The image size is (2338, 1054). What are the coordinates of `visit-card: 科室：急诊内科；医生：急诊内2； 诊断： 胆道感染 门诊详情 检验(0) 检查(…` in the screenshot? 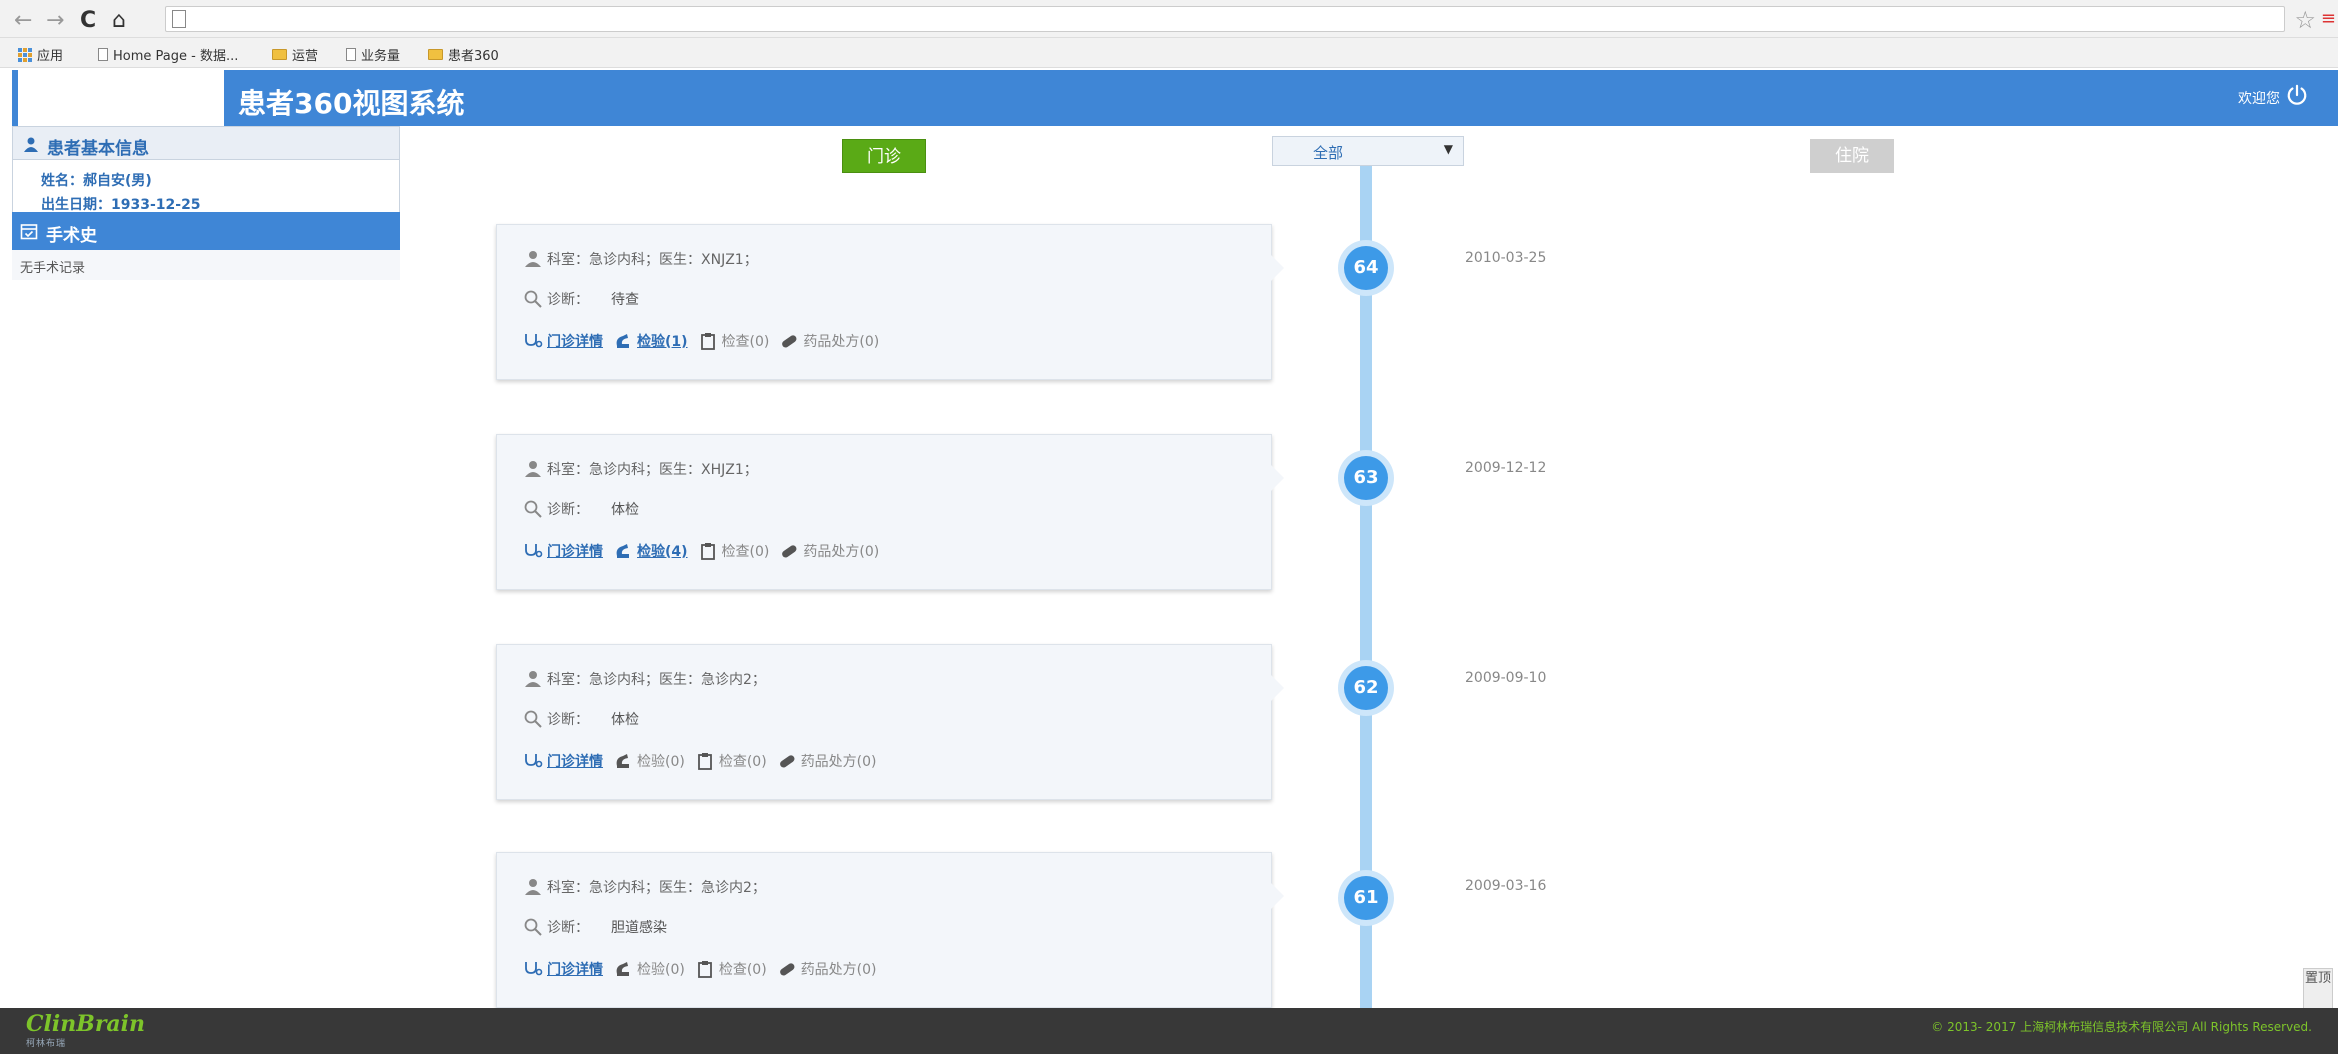 It's located at (890, 930).